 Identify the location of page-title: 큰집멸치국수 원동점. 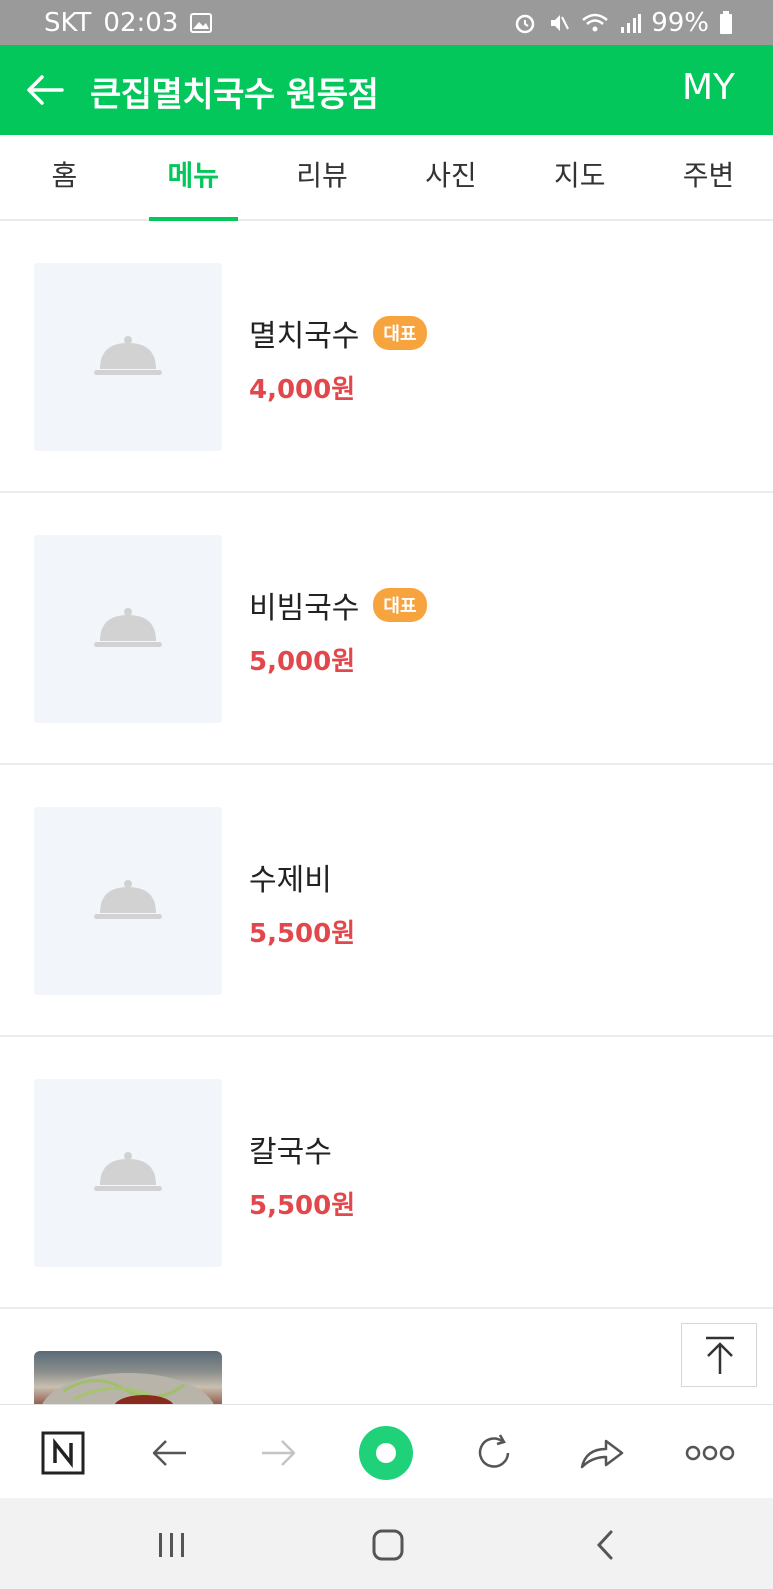
(234, 95).